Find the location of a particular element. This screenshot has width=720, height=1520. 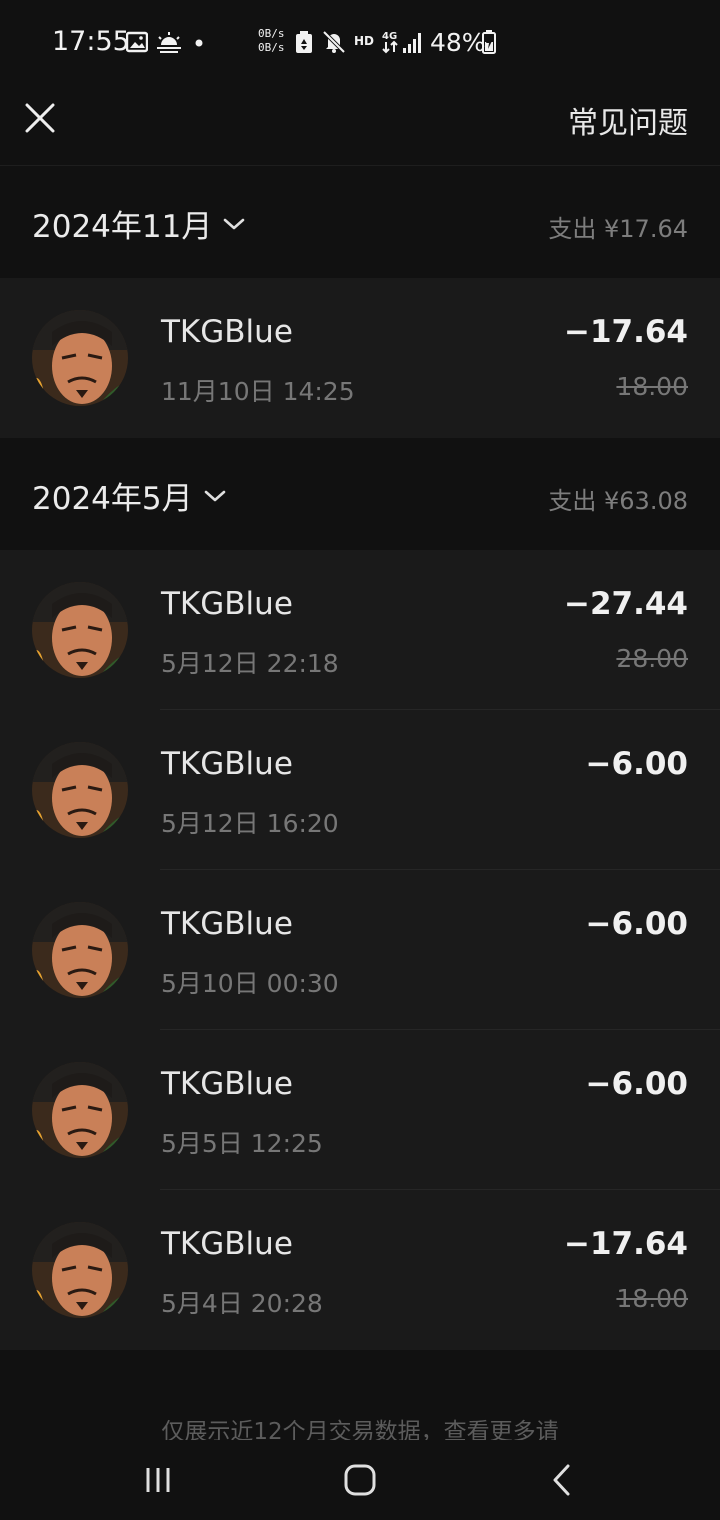

close-icon is located at coordinates (40, 118).